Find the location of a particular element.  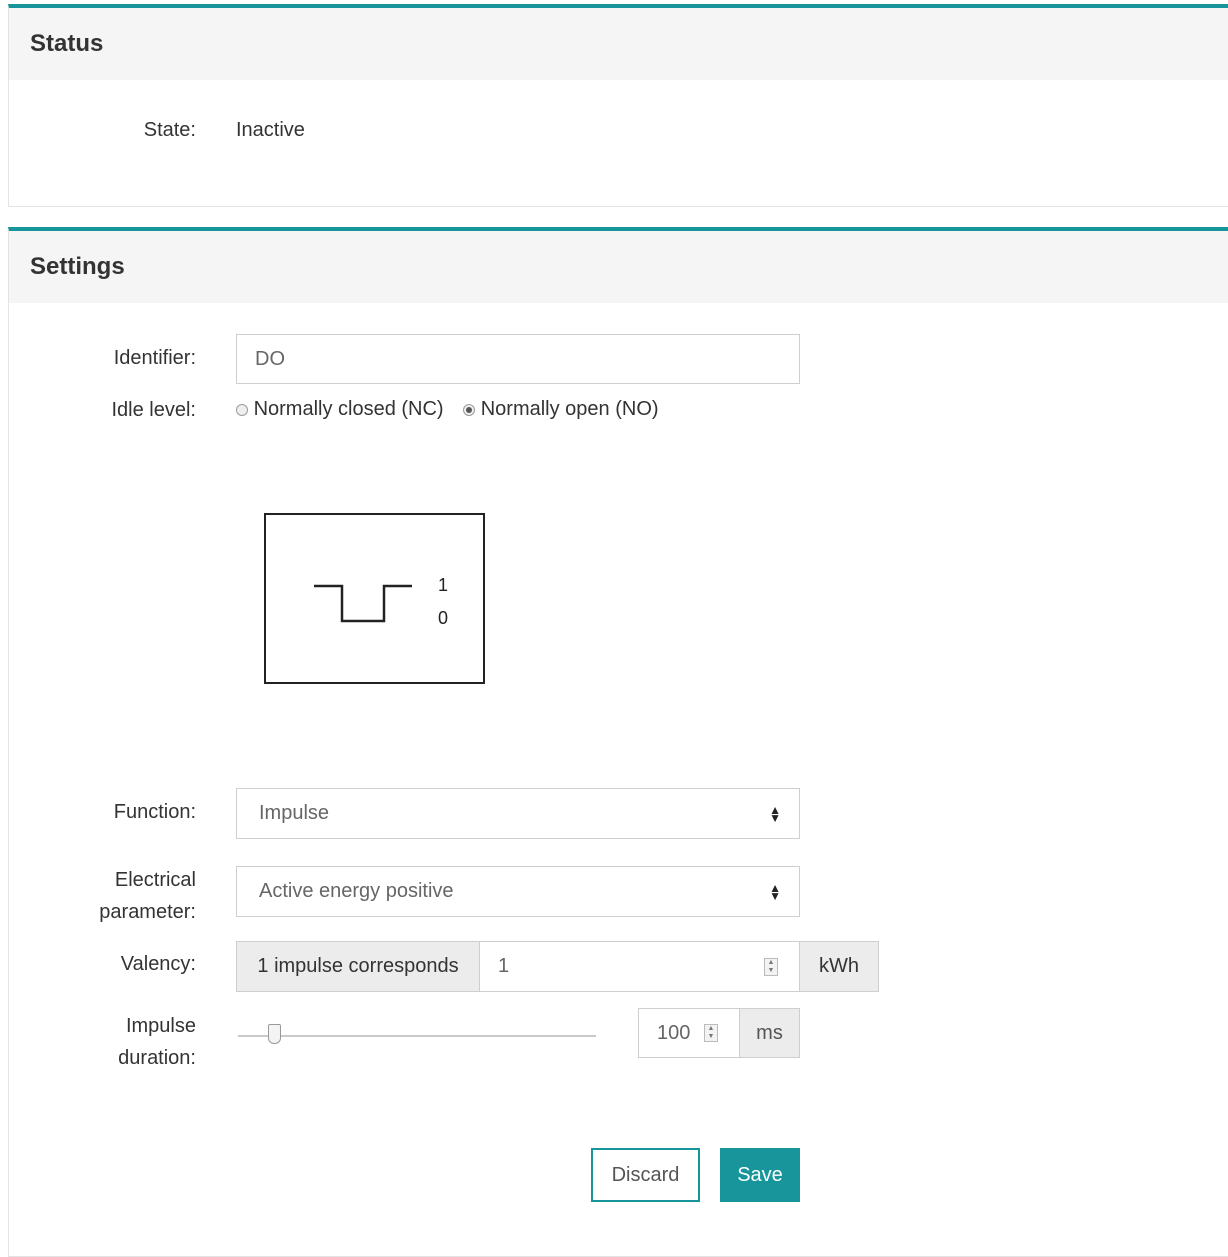

valency-prefix-addon: 1 impulse corresponds is located at coordinates (358, 966).